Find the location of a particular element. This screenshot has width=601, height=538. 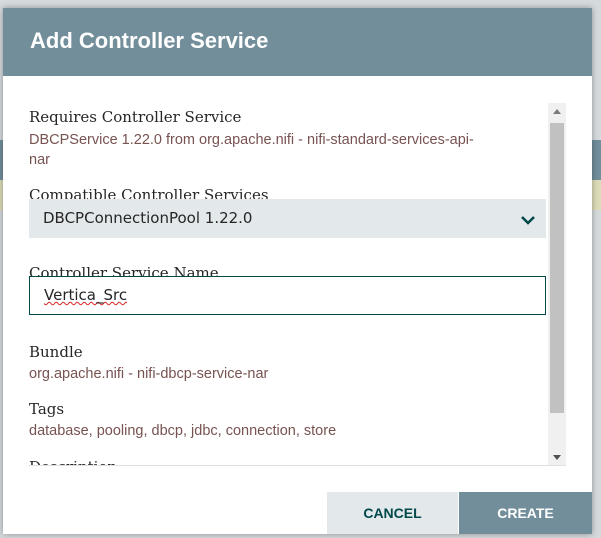

chevron-down-icon is located at coordinates (528, 220).